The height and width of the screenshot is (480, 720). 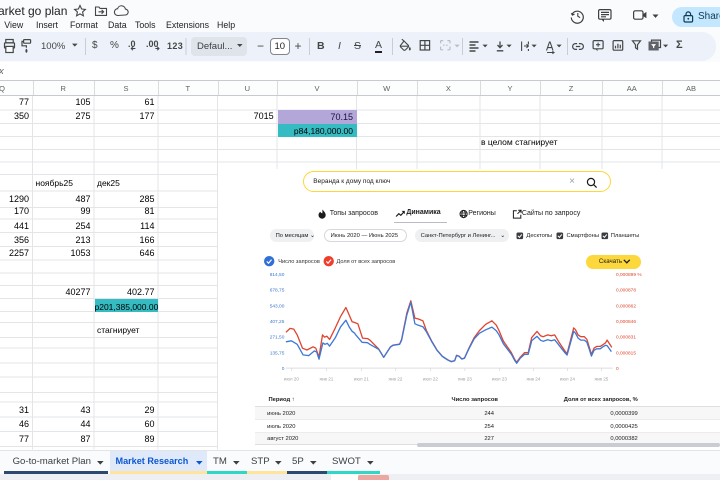 What do you see at coordinates (276, 306) in the screenshot?
I see `svg-text: 543,00` at bounding box center [276, 306].